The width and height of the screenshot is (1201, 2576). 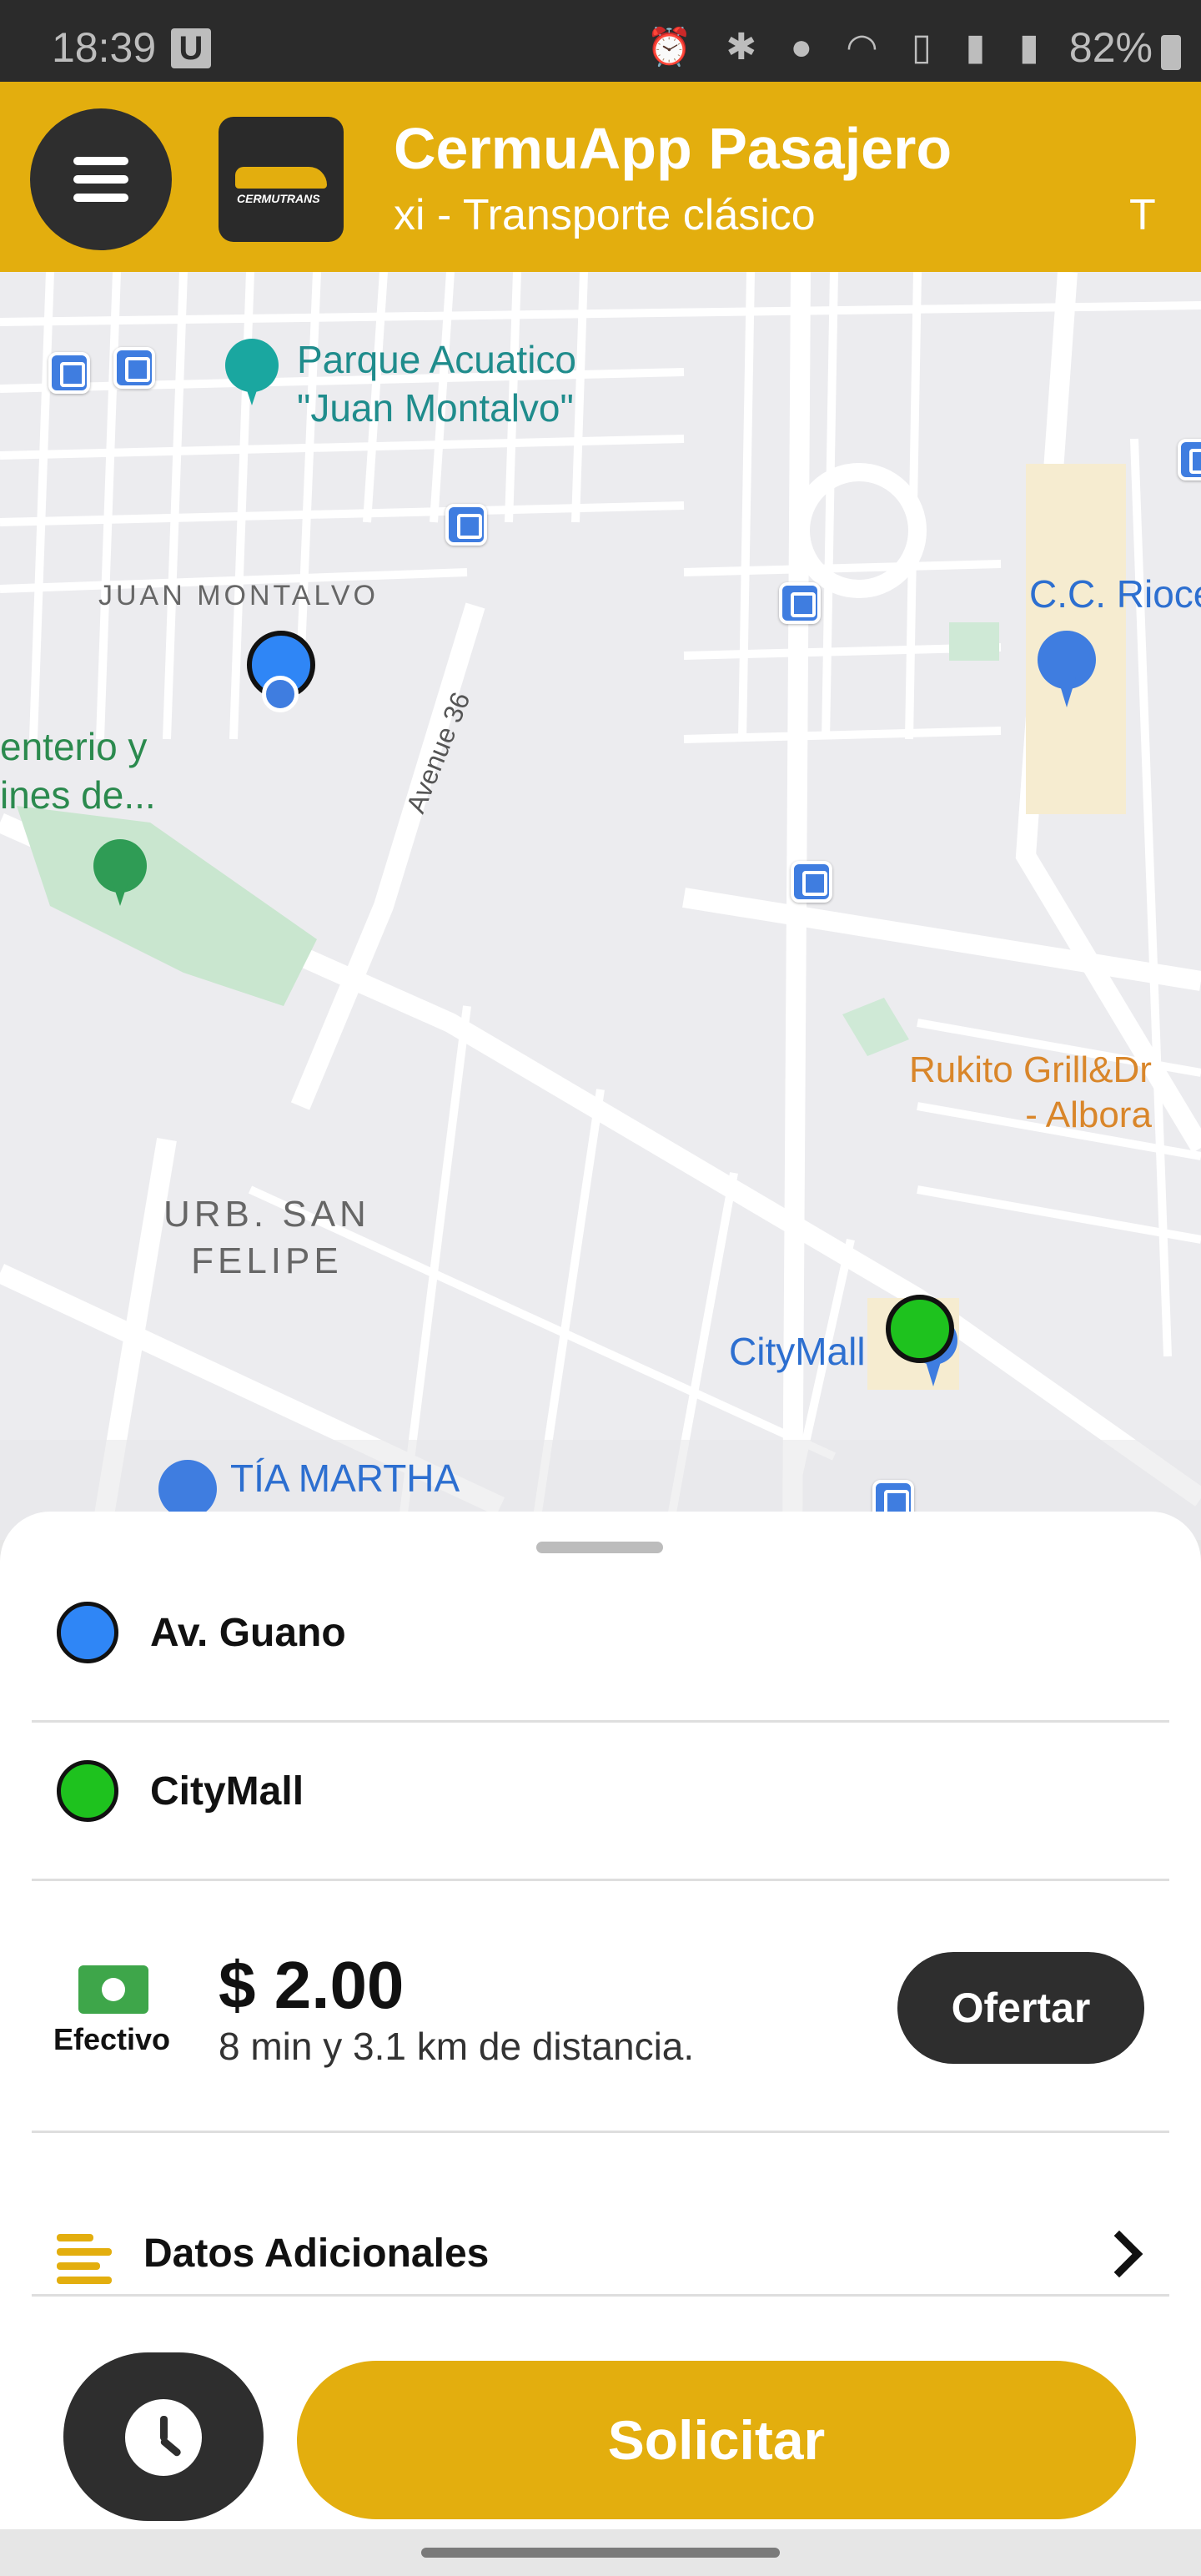 What do you see at coordinates (600, 1547) in the screenshot?
I see `sheet-drag-handle` at bounding box center [600, 1547].